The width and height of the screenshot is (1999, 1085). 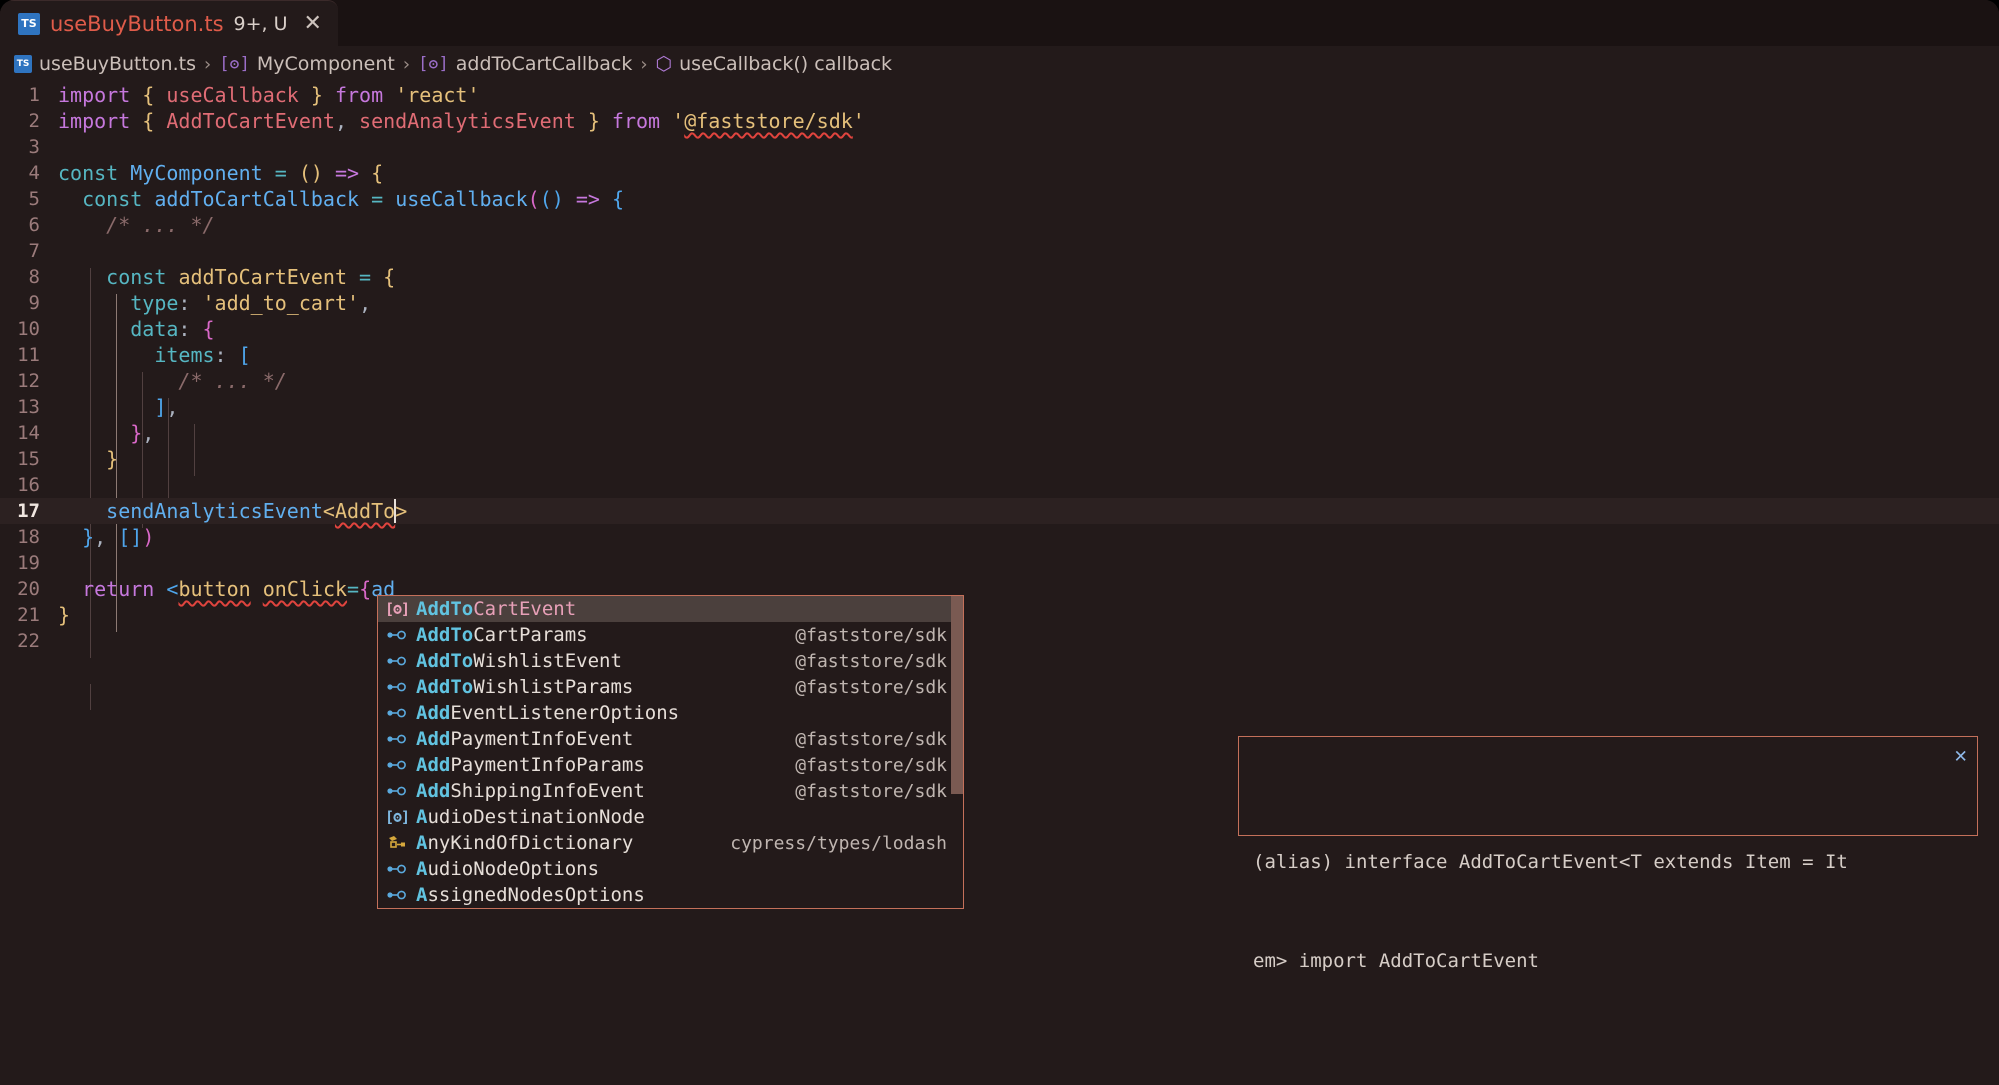 I want to click on code-line: 14 },, so click(x=999, y=433).